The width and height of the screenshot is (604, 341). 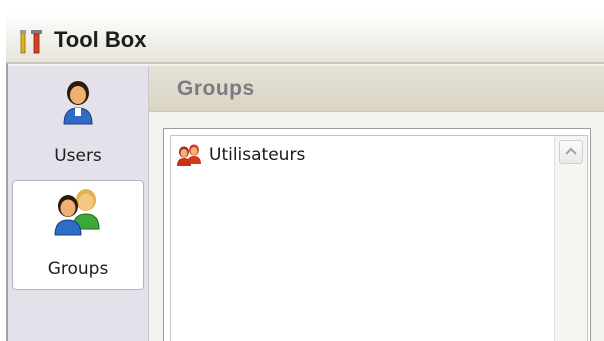 What do you see at coordinates (570, 238) in the screenshot?
I see `vertical-scrollbar` at bounding box center [570, 238].